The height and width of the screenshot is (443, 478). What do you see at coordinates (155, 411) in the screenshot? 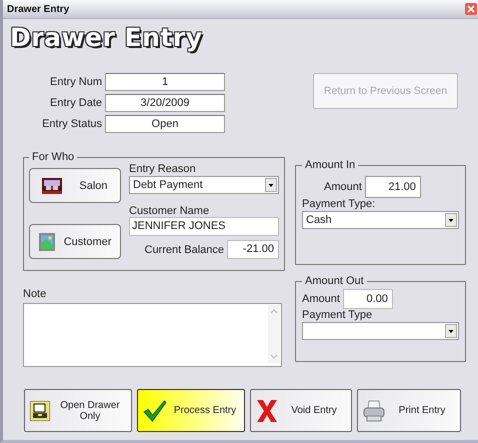
I see `check-icon` at bounding box center [155, 411].